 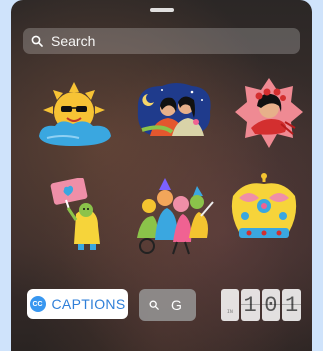 What do you see at coordinates (175, 216) in the screenshot?
I see `crowd-icon` at bounding box center [175, 216].